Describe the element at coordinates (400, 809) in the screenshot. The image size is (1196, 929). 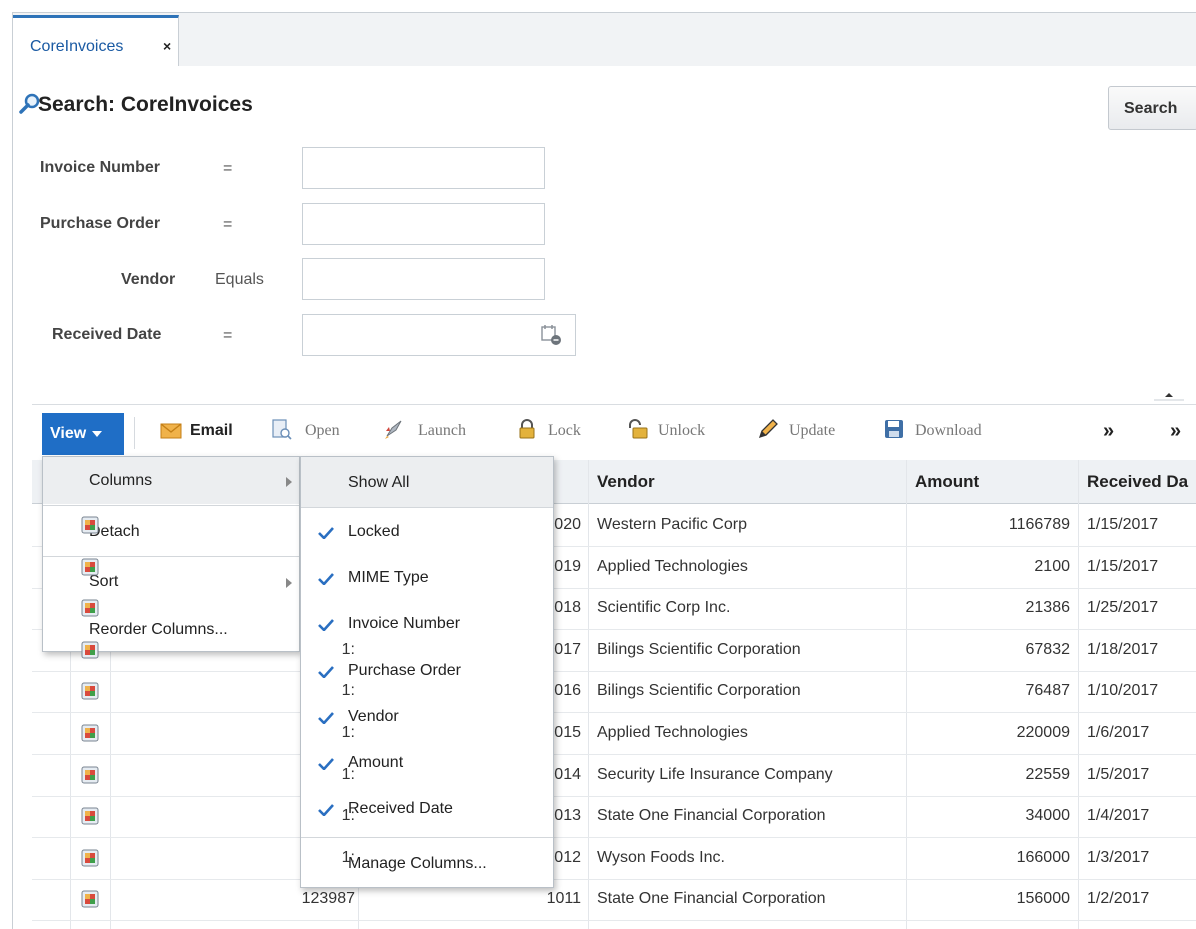
I see `menu-item-column-toggle: Received Date` at that location.